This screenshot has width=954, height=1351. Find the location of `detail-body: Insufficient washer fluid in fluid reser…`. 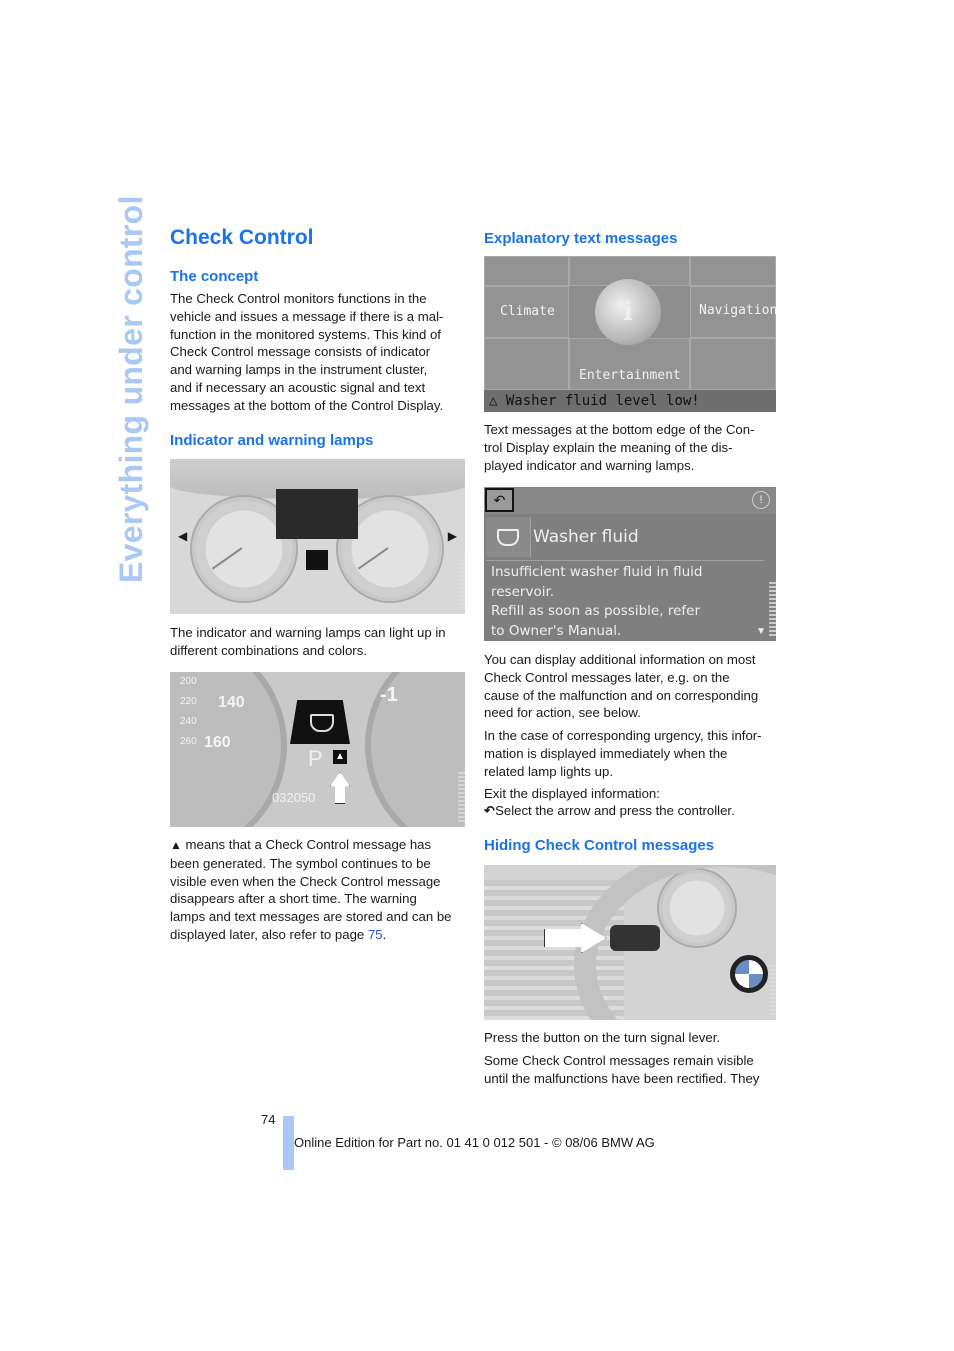

detail-body: Insufficient washer fluid in fluid reser… is located at coordinates (597, 602).